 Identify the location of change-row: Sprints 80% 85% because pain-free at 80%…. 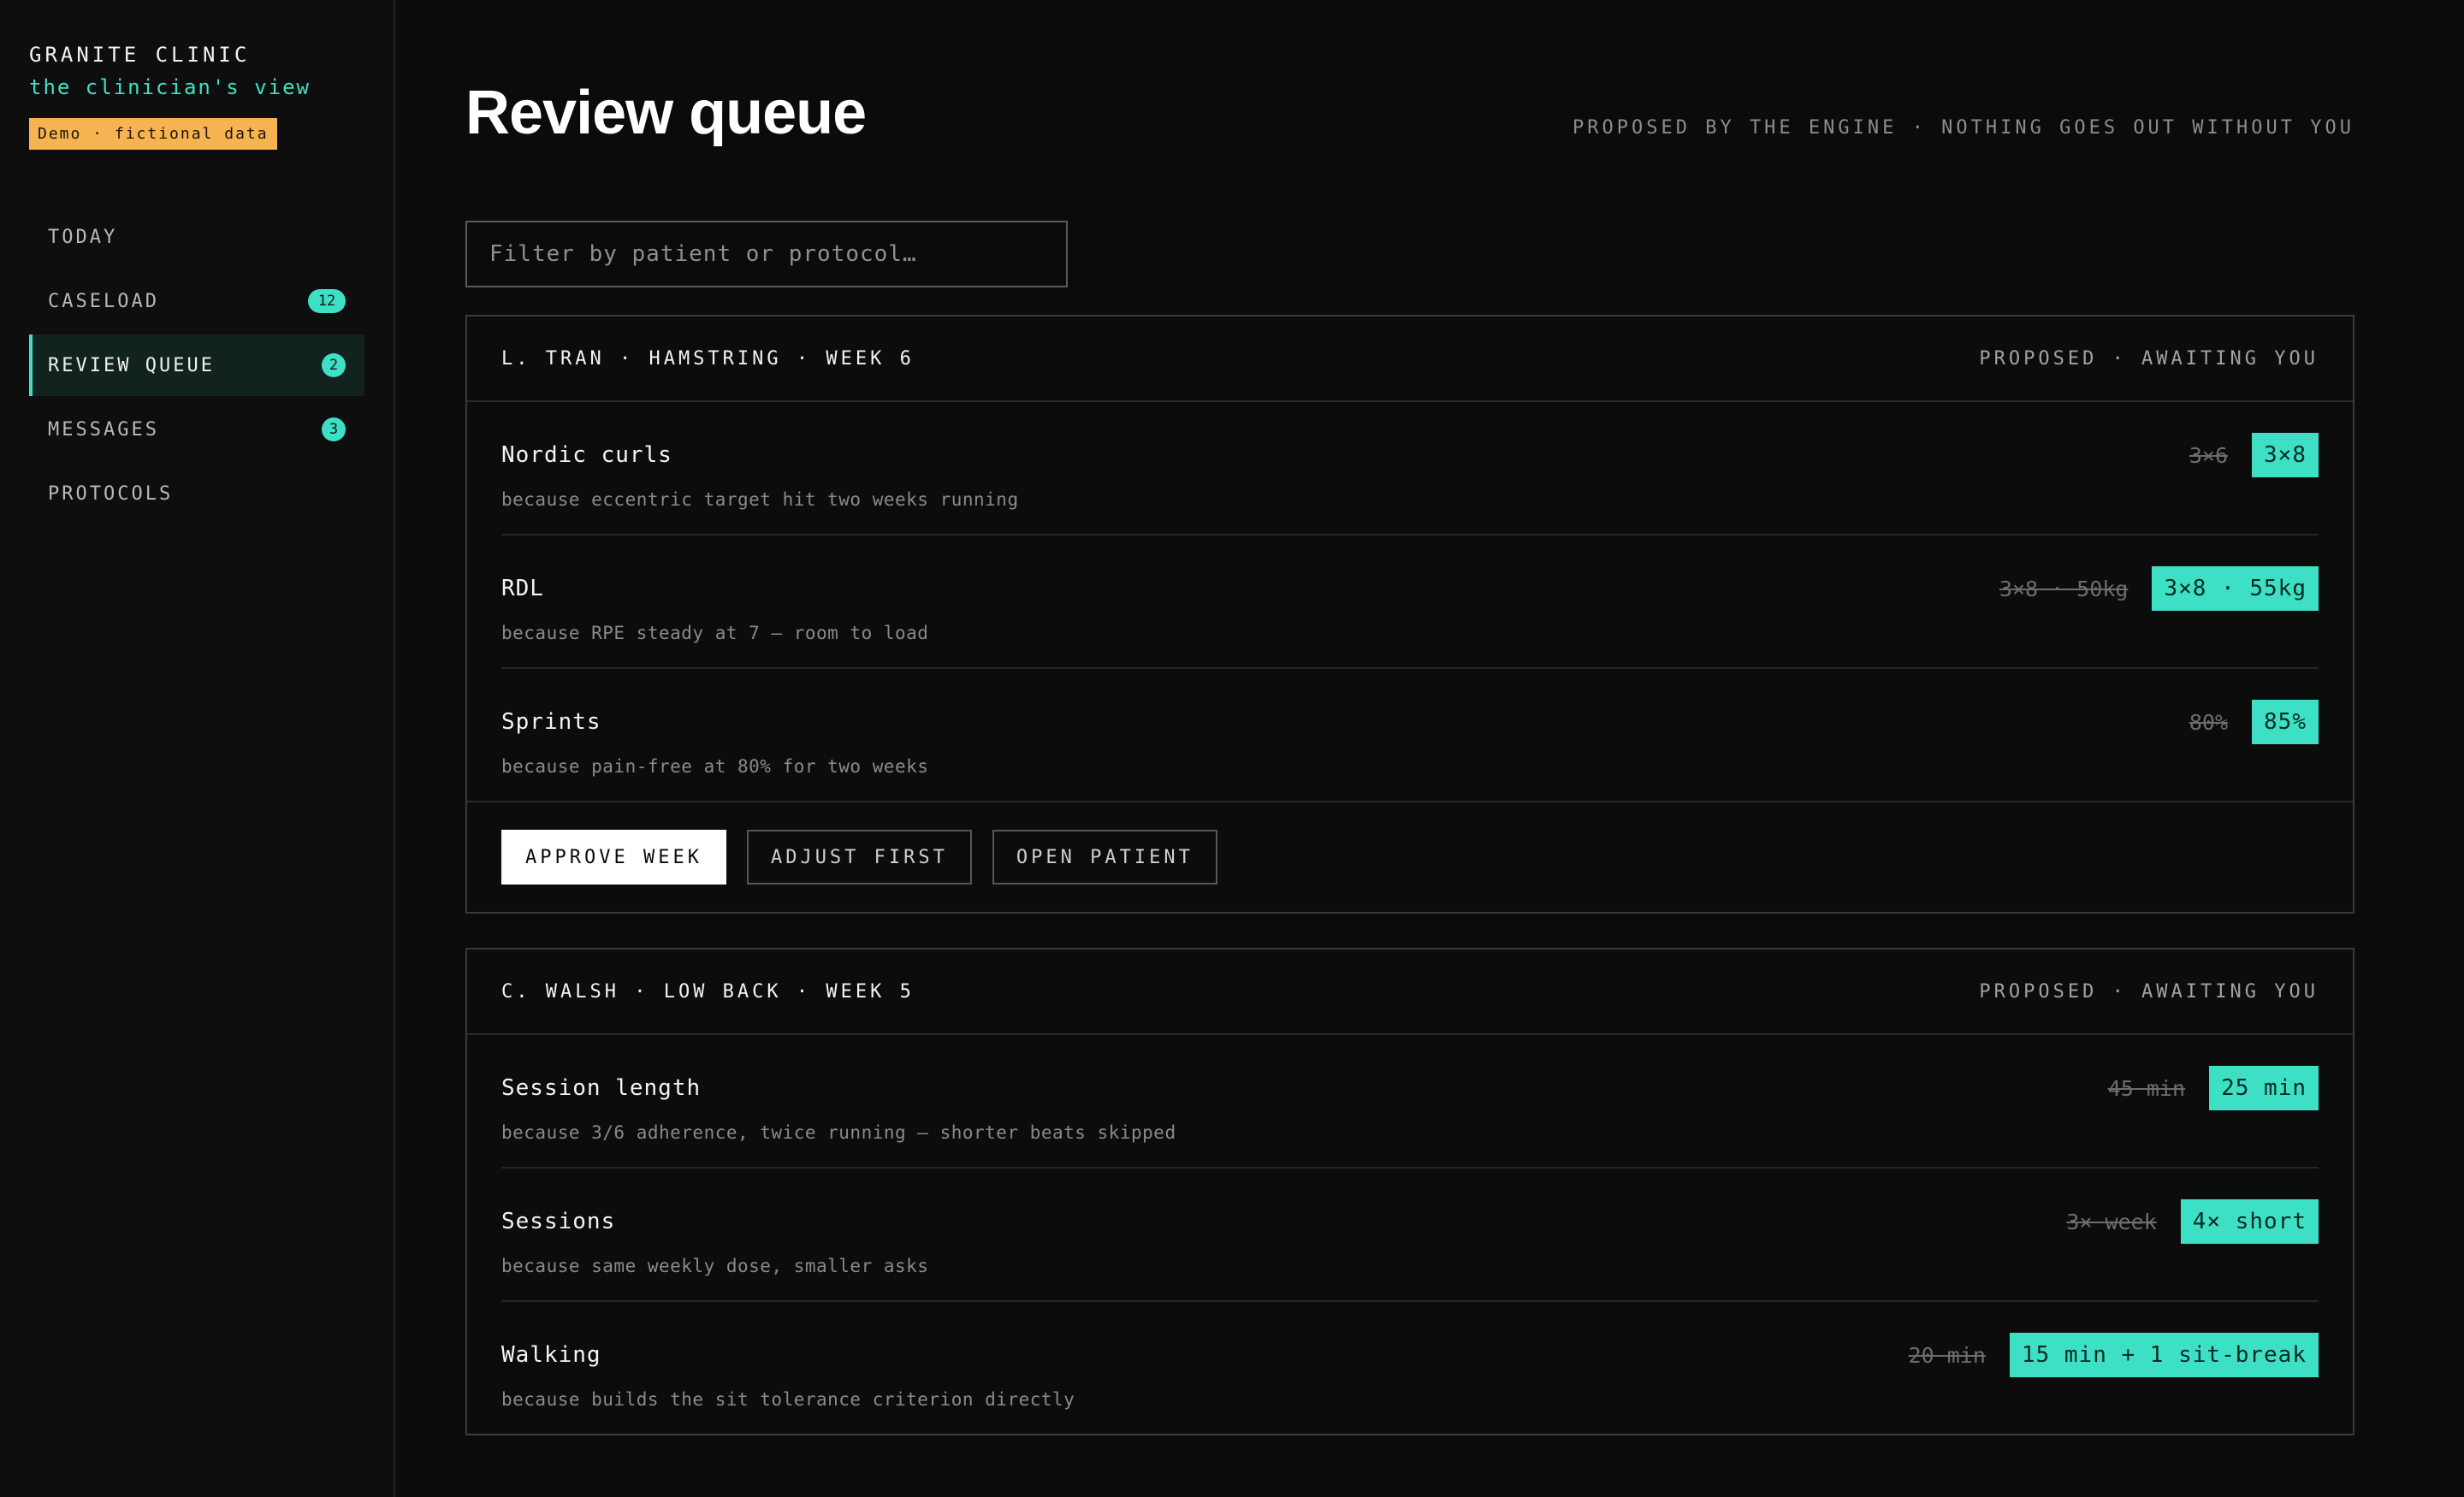
(1410, 735).